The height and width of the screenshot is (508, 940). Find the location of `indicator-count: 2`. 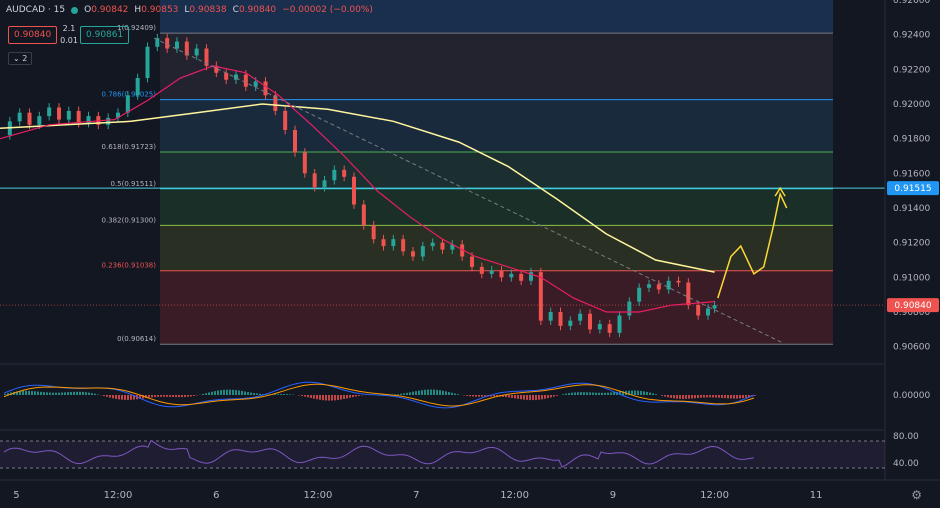

indicator-count: 2 is located at coordinates (25, 58).